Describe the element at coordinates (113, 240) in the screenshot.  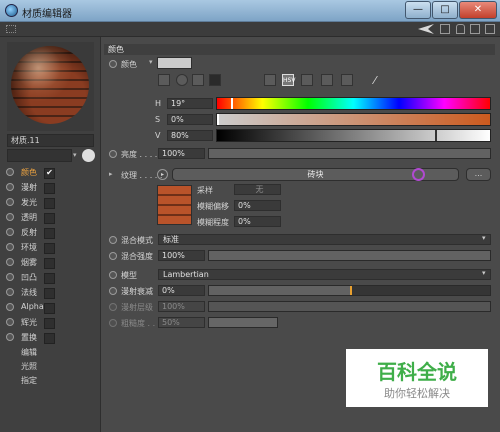
I see `mix-mode-anim-dot` at that location.